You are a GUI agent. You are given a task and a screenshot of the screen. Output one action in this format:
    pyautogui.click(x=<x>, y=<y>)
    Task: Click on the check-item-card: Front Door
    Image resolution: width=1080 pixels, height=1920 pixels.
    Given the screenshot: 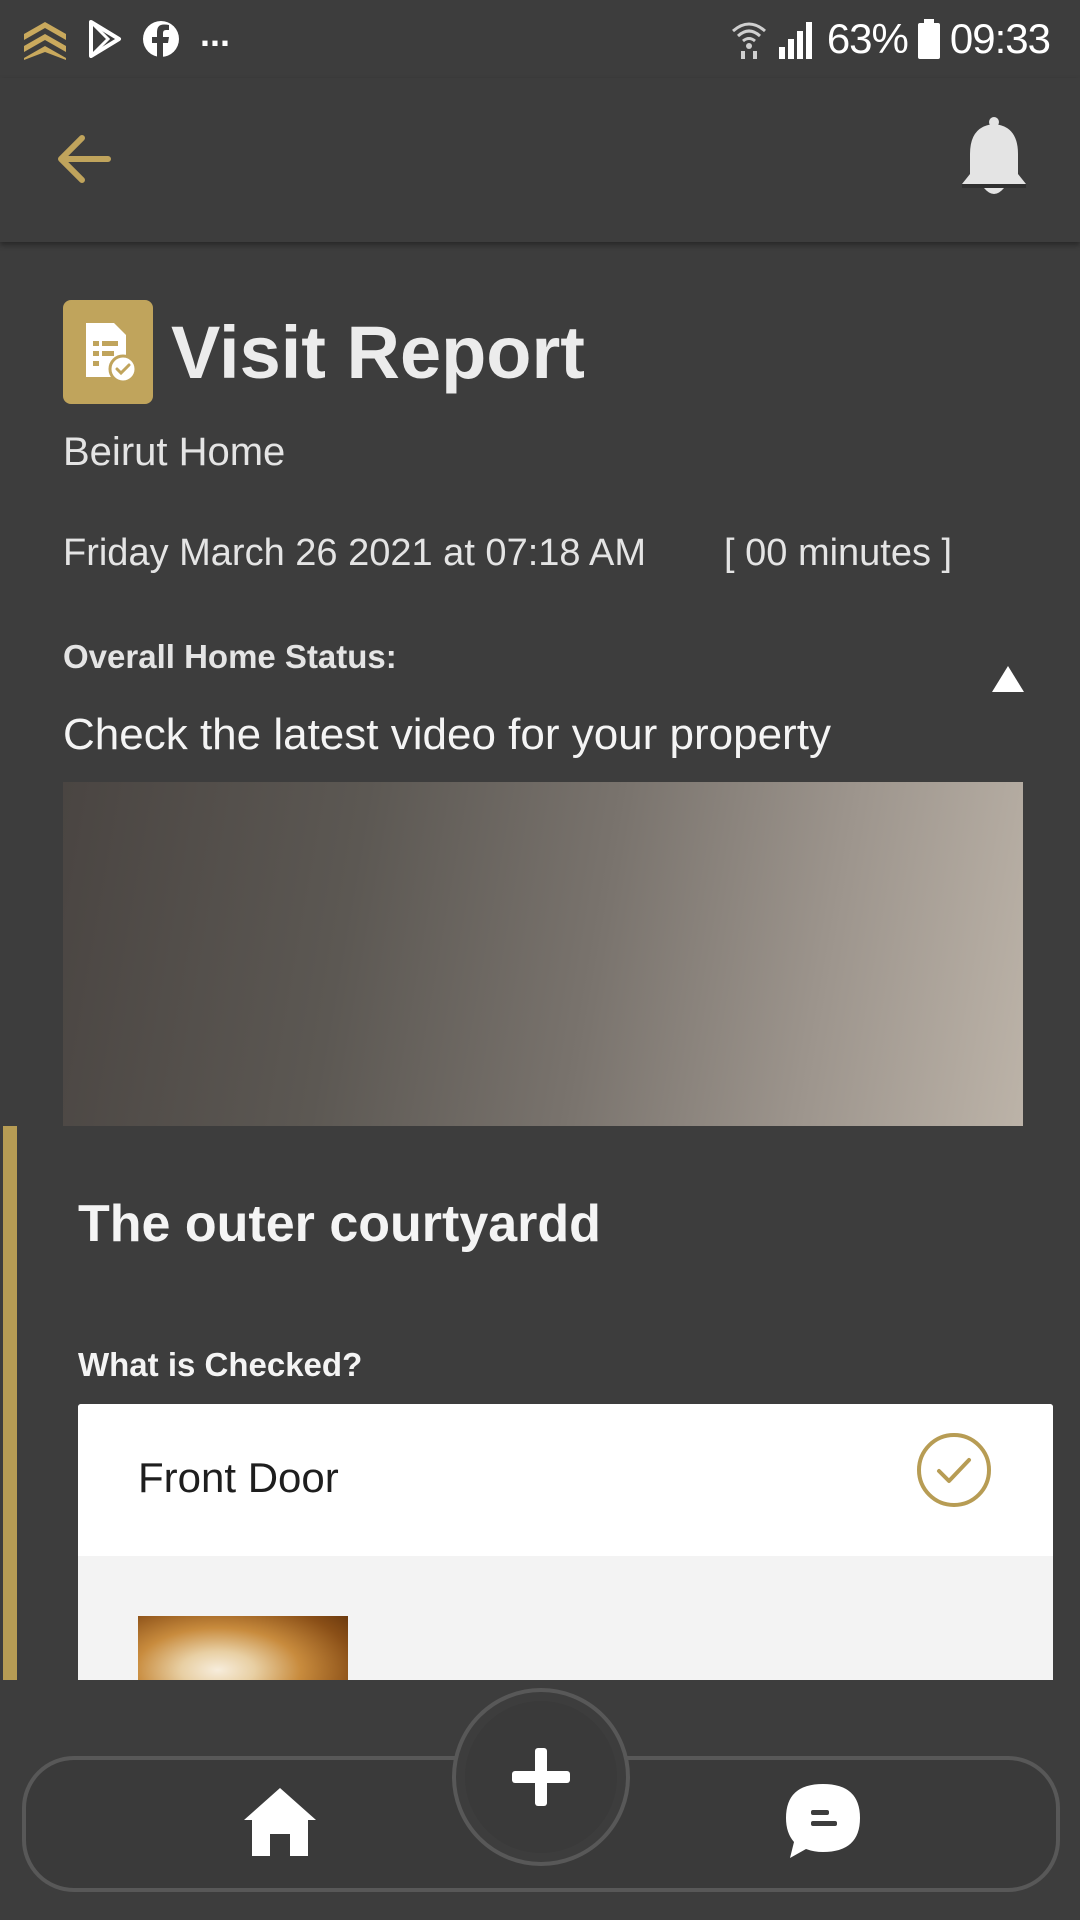 What is the action you would take?
    pyautogui.click(x=565, y=1542)
    